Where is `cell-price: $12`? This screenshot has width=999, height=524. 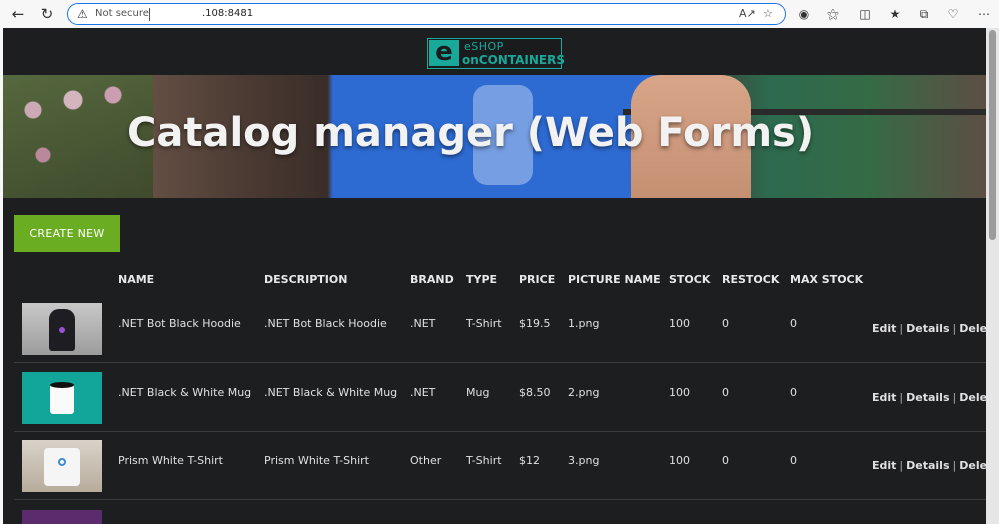 cell-price: $12 is located at coordinates (529, 460).